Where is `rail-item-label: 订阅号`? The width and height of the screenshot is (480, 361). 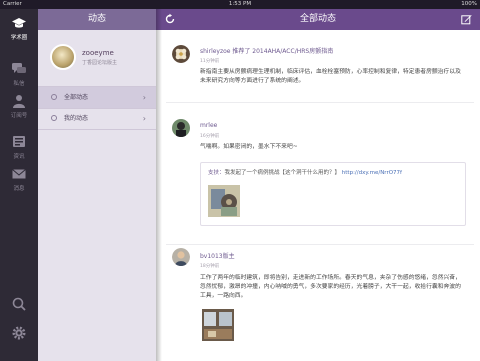 rail-item-label: 订阅号 is located at coordinates (19, 116).